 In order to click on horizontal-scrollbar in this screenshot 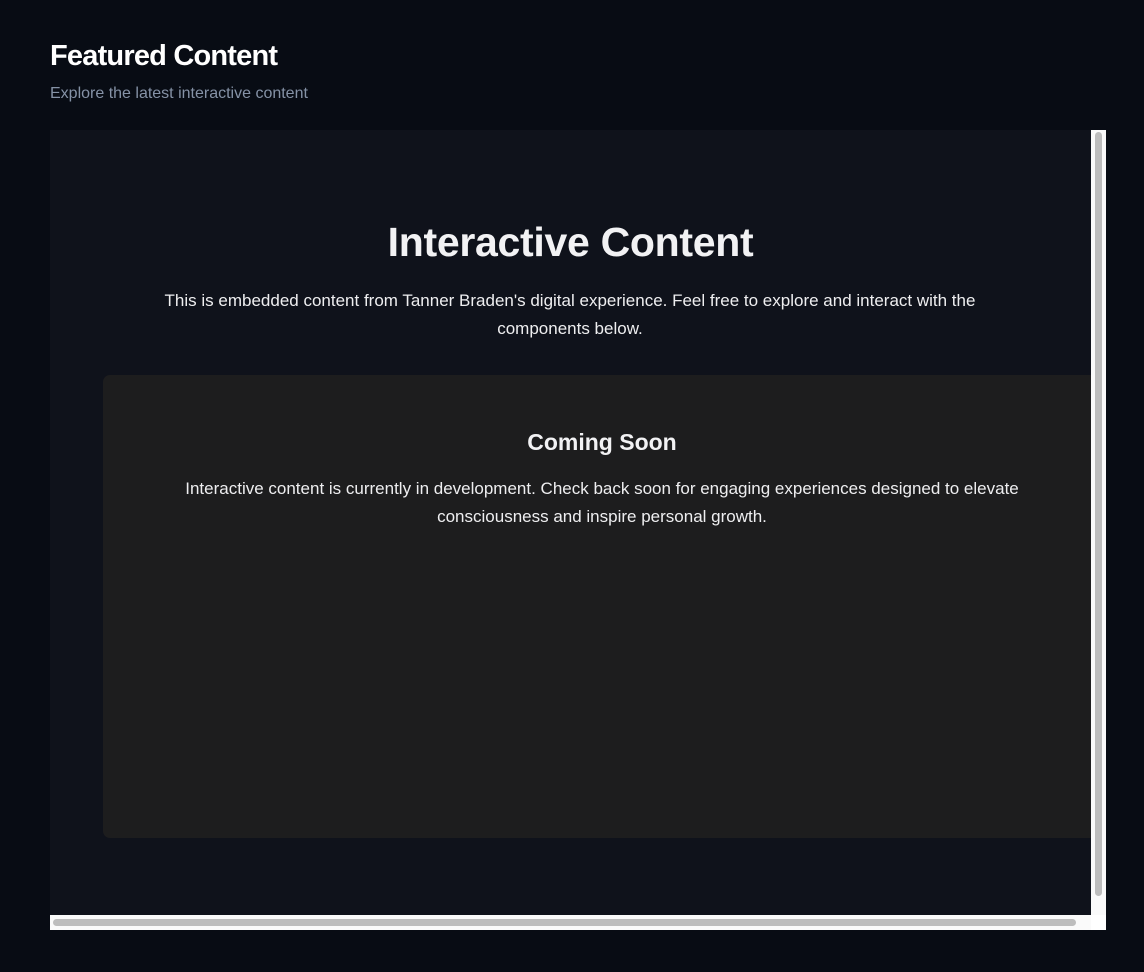, I will do `click(578, 922)`.